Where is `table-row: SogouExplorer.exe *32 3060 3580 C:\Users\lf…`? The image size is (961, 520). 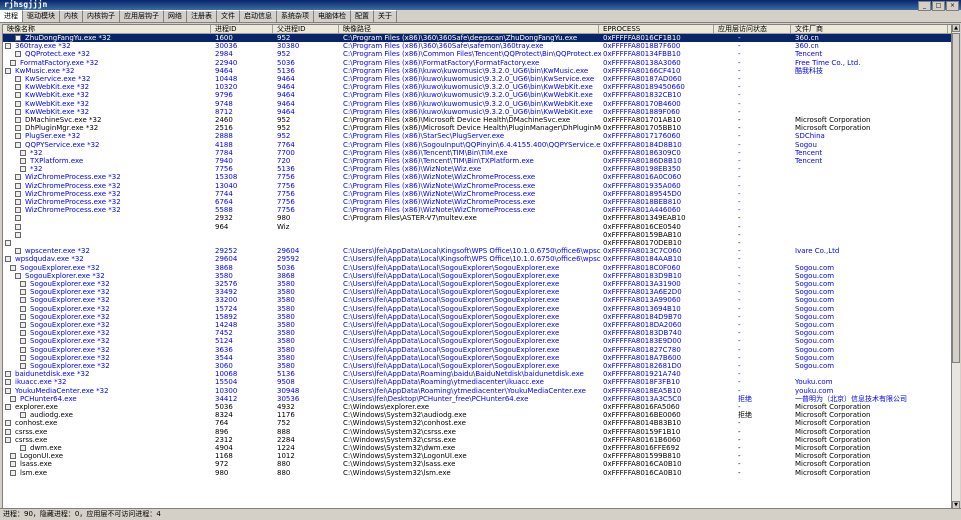 table-row: SogouExplorer.exe *32 3060 3580 C:\Users\lf… is located at coordinates (477, 366).